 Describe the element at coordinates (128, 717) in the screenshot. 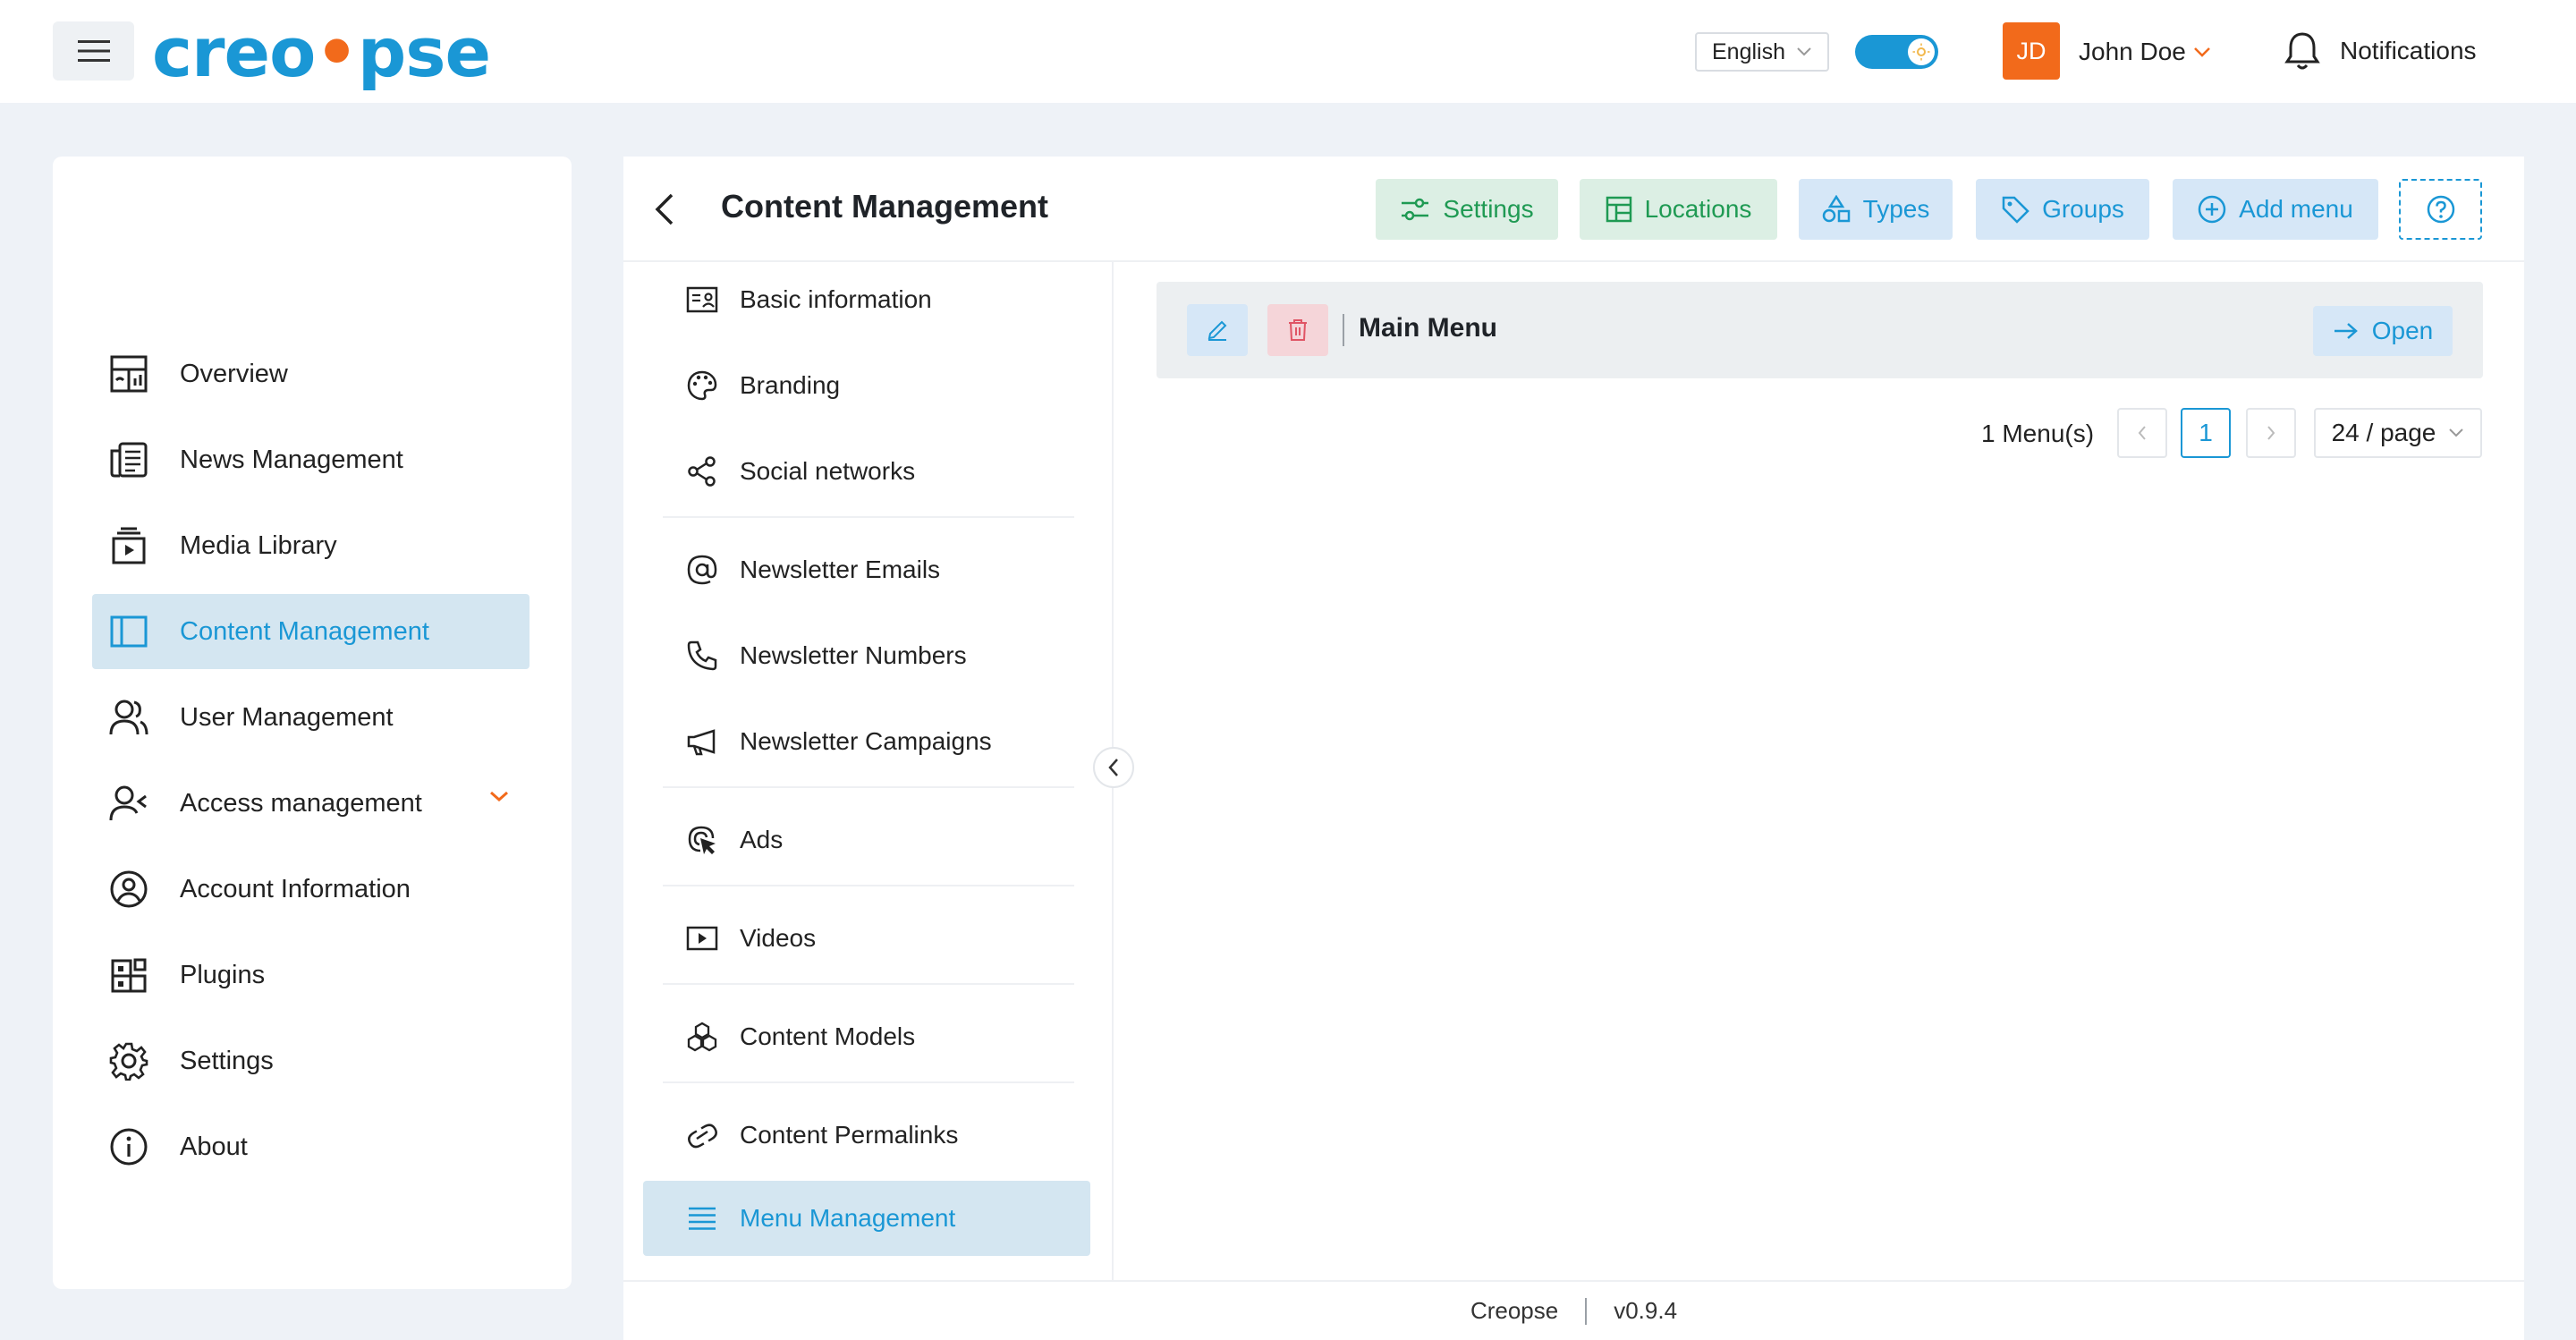

I see `users-icon` at that location.